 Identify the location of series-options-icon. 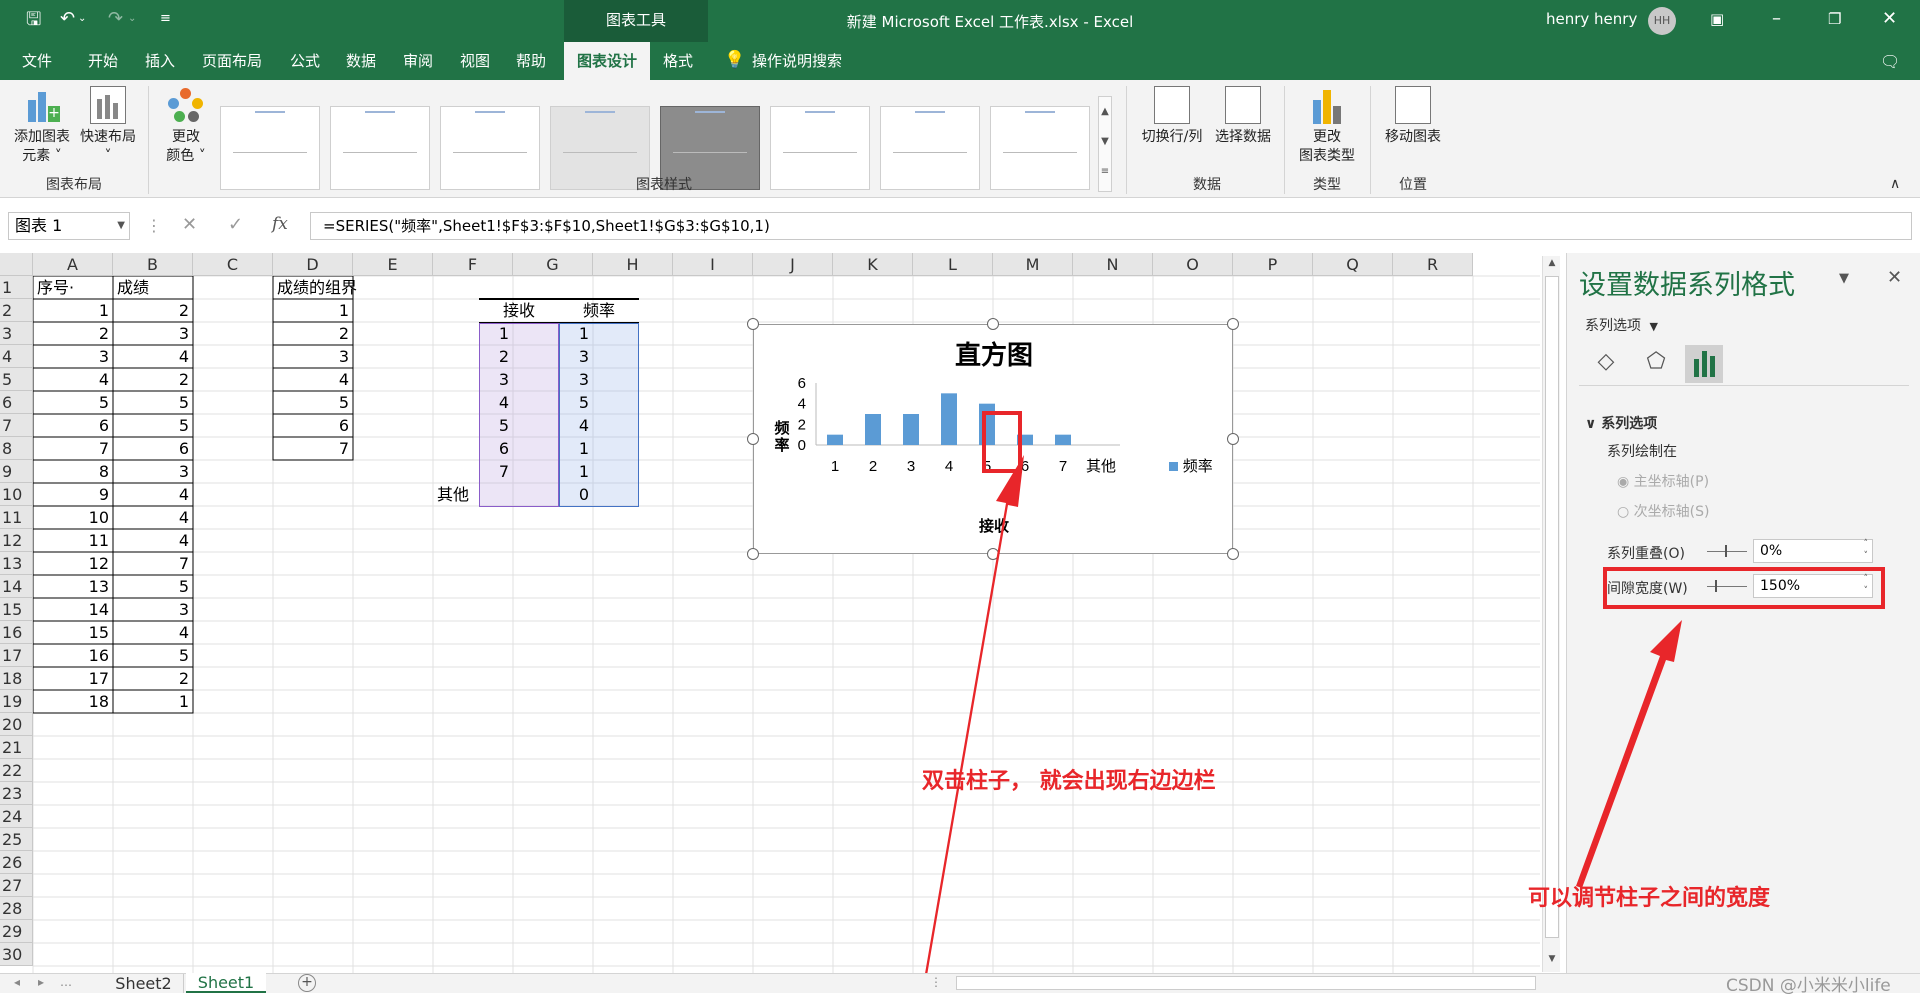
(1704, 364).